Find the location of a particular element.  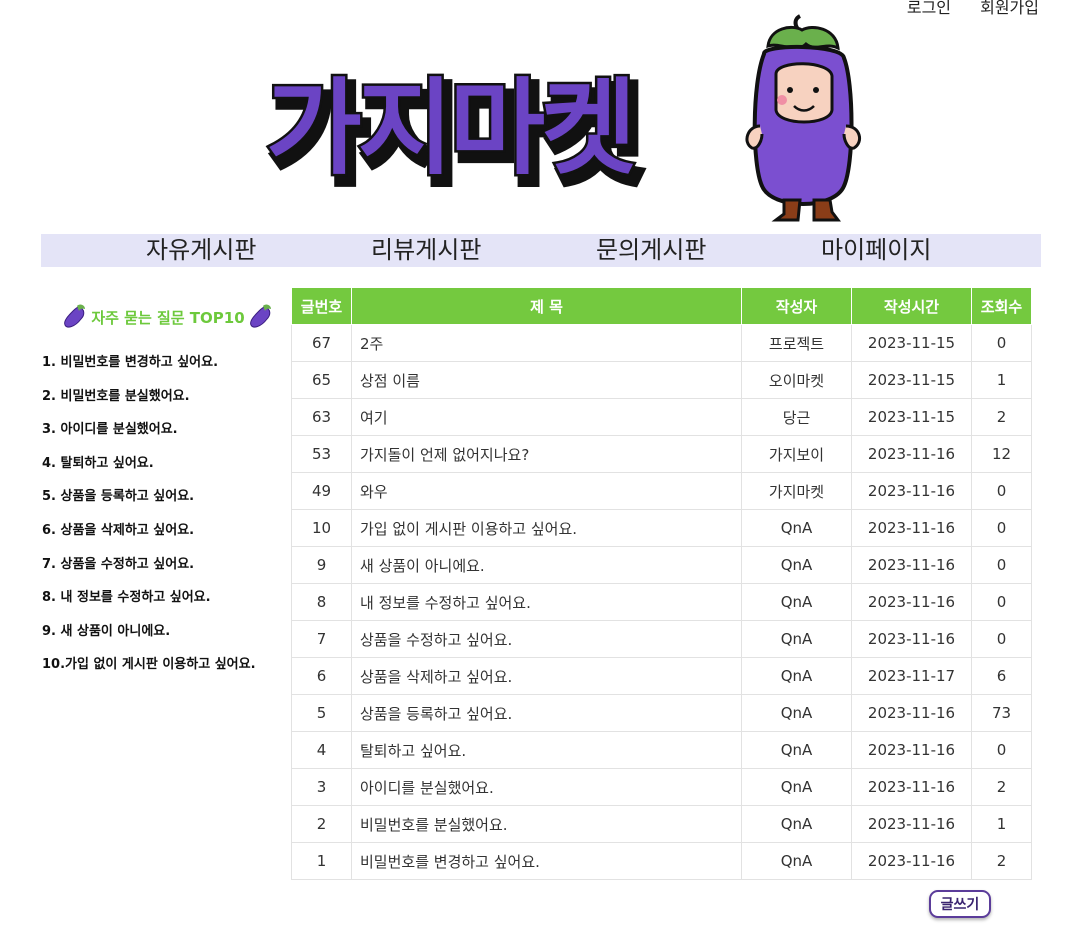

nav-inquiry-board: 문의게시판 is located at coordinates (651, 250).